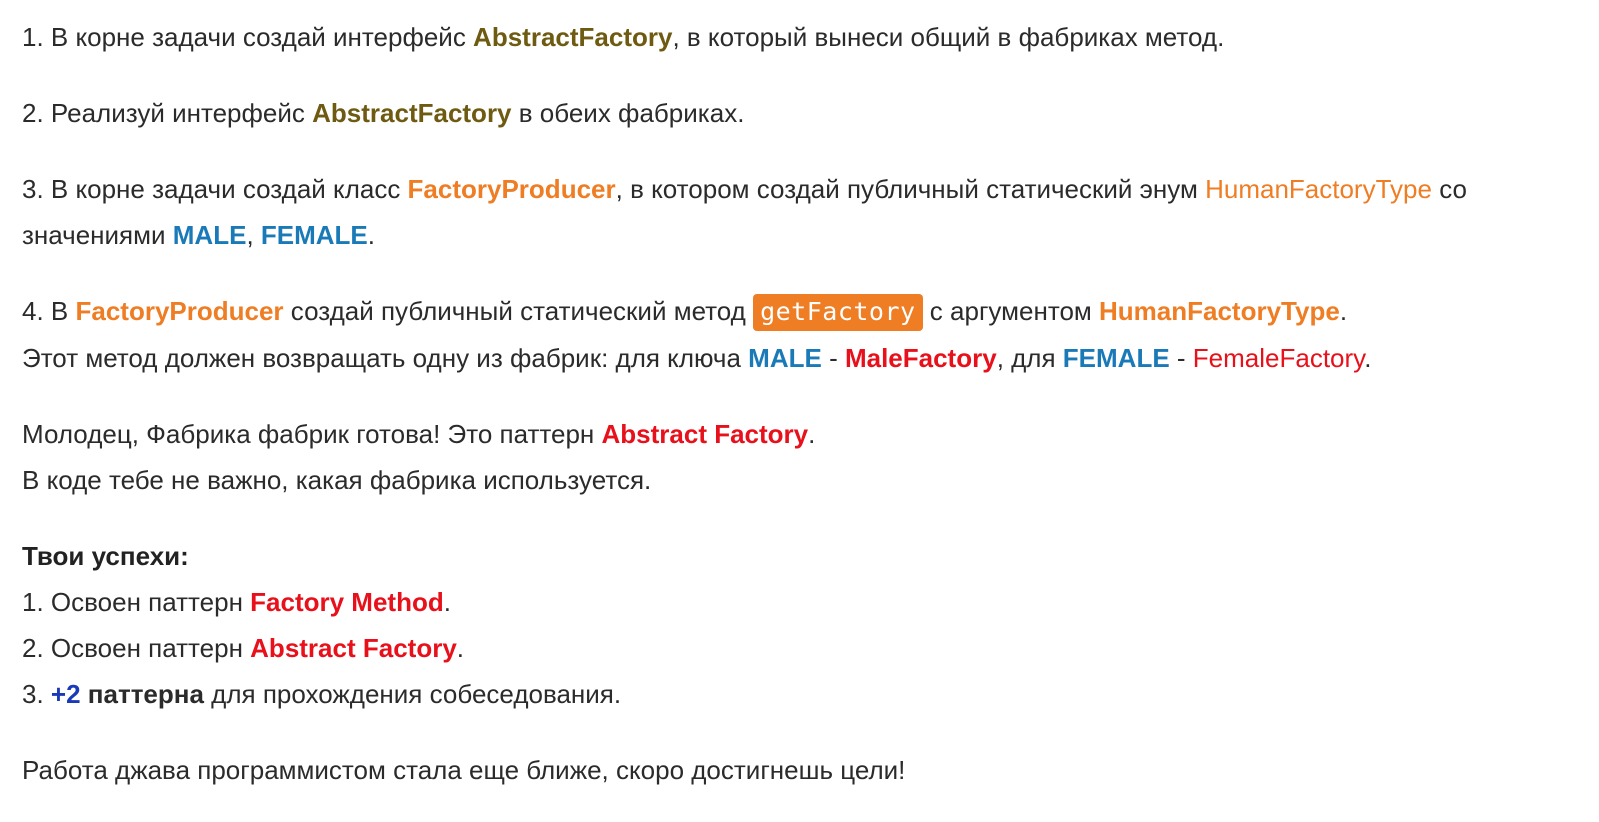 The image size is (1599, 822). What do you see at coordinates (49, 311) in the screenshot?
I see `step-4-text: 4. В` at bounding box center [49, 311].